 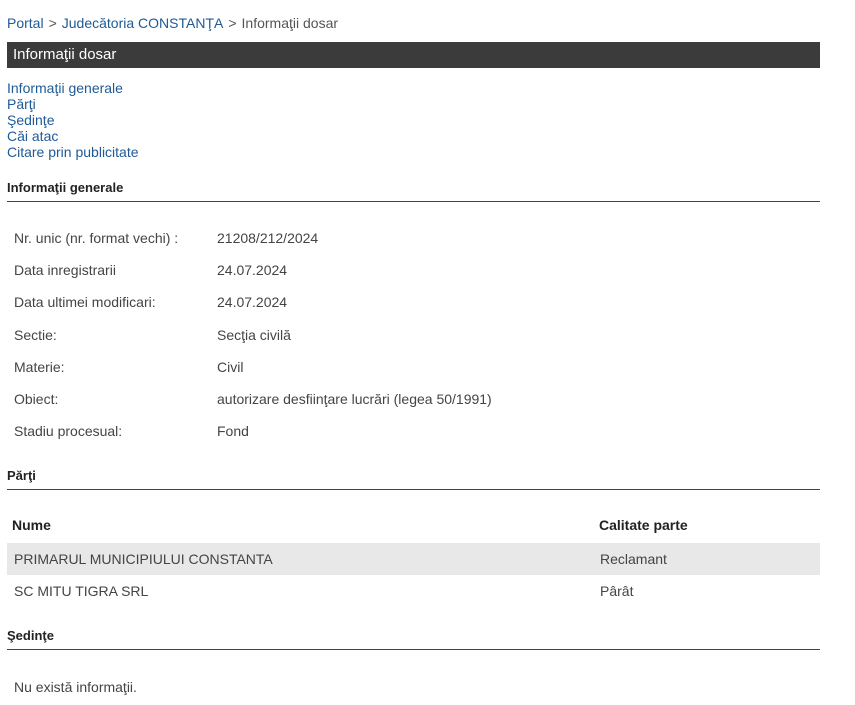 What do you see at coordinates (617, 591) in the screenshot?
I see `party-role: Pârât` at bounding box center [617, 591].